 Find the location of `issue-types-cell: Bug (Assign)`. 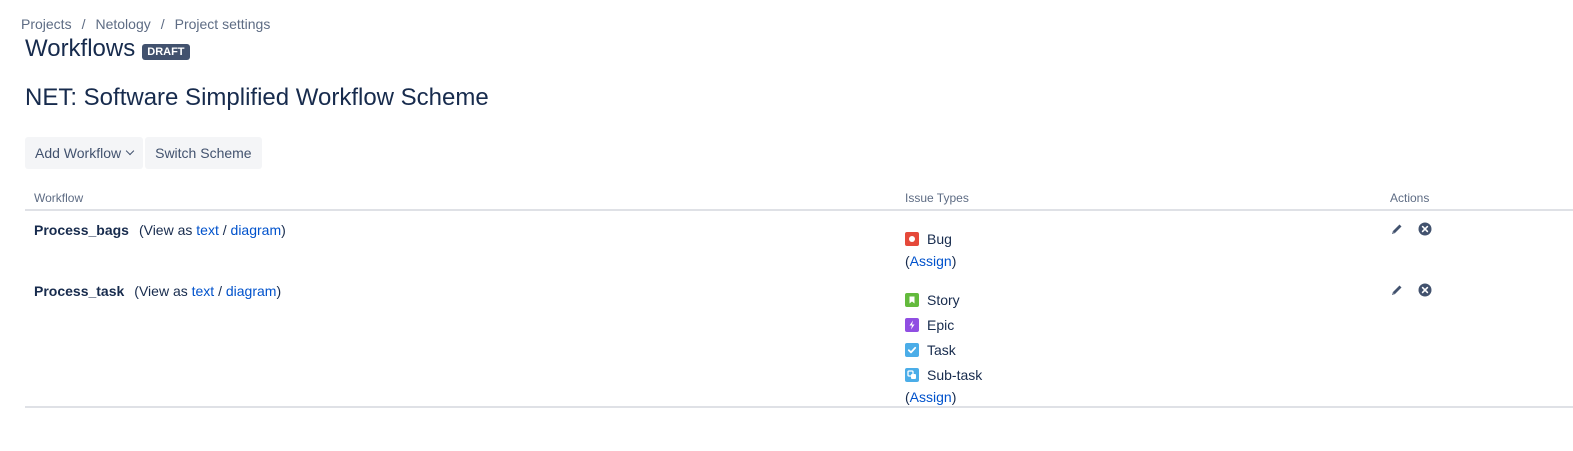

issue-types-cell: Bug (Assign) is located at coordinates (930, 248).